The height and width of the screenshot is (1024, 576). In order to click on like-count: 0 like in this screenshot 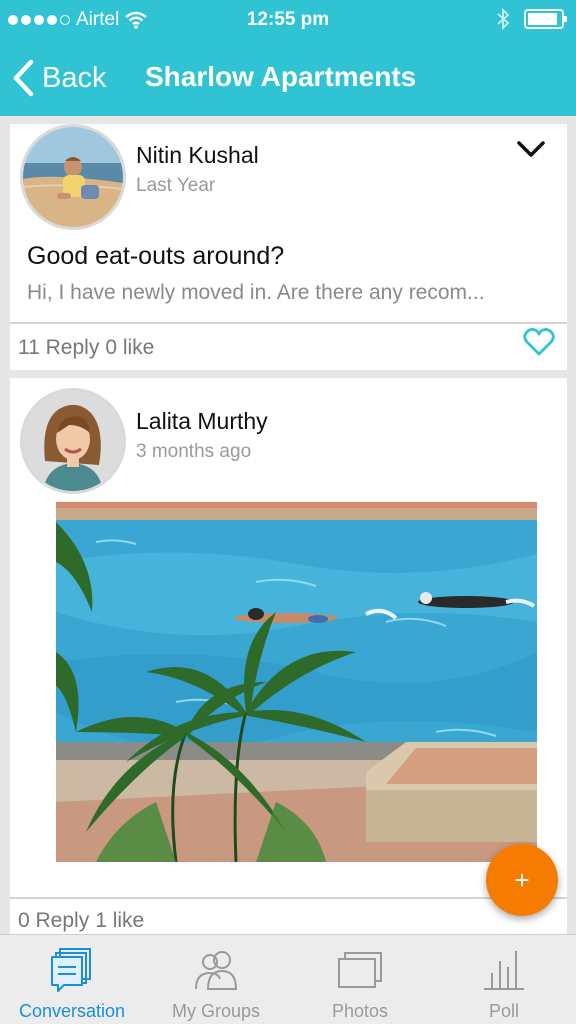, I will do `click(129, 348)`.